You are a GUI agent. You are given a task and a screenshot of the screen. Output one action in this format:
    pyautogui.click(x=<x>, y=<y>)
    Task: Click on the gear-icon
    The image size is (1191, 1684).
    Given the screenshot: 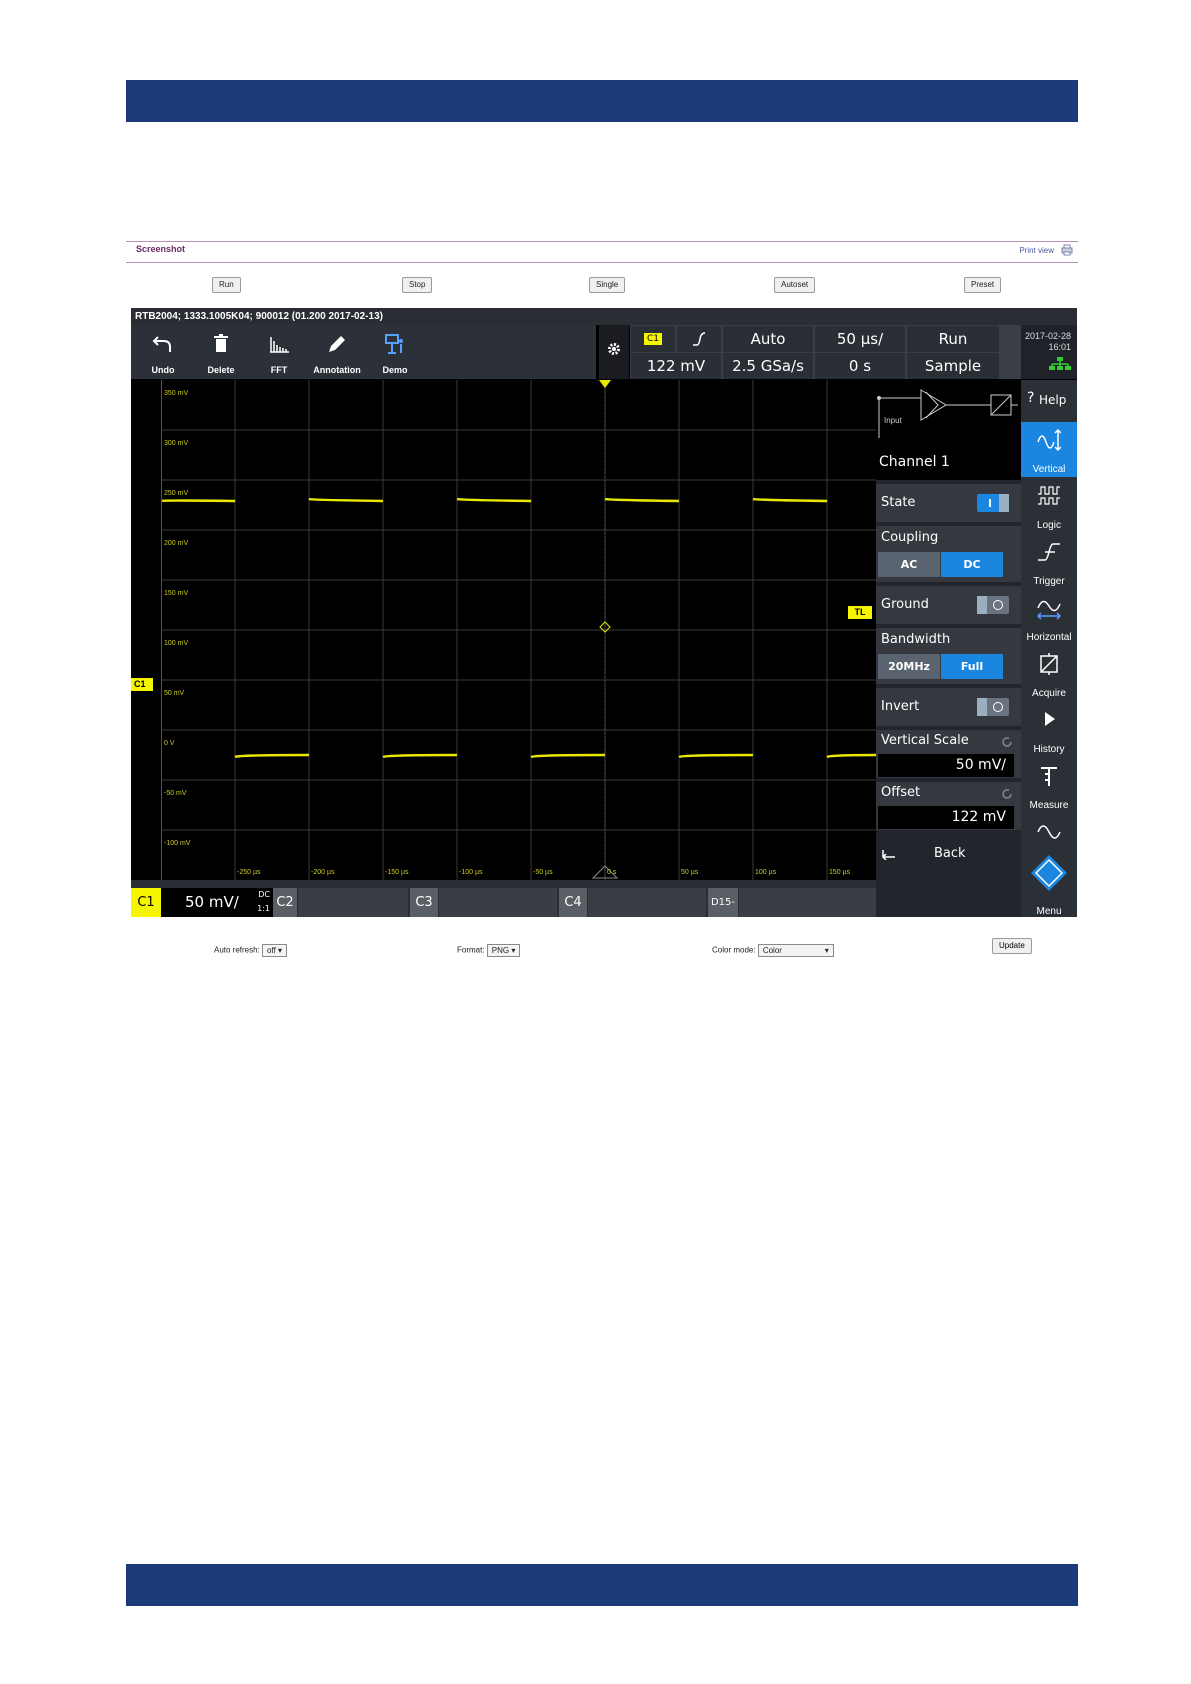 What is the action you would take?
    pyautogui.click(x=614, y=349)
    